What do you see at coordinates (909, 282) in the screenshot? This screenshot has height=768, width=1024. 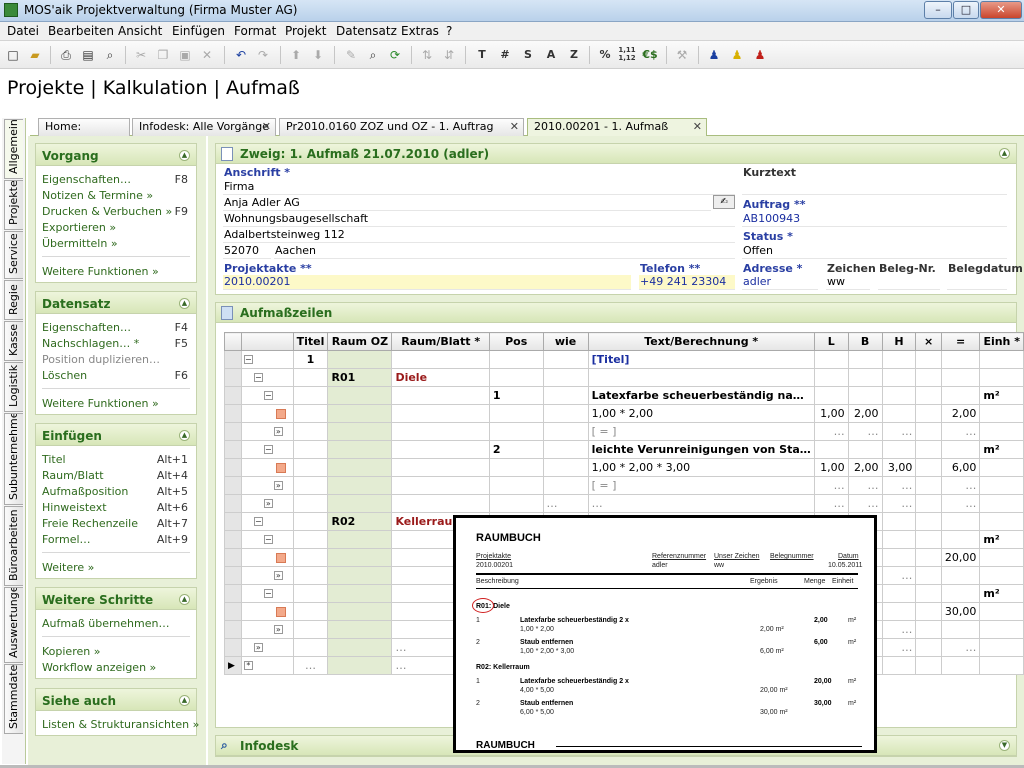 I see `belegnr-field` at bounding box center [909, 282].